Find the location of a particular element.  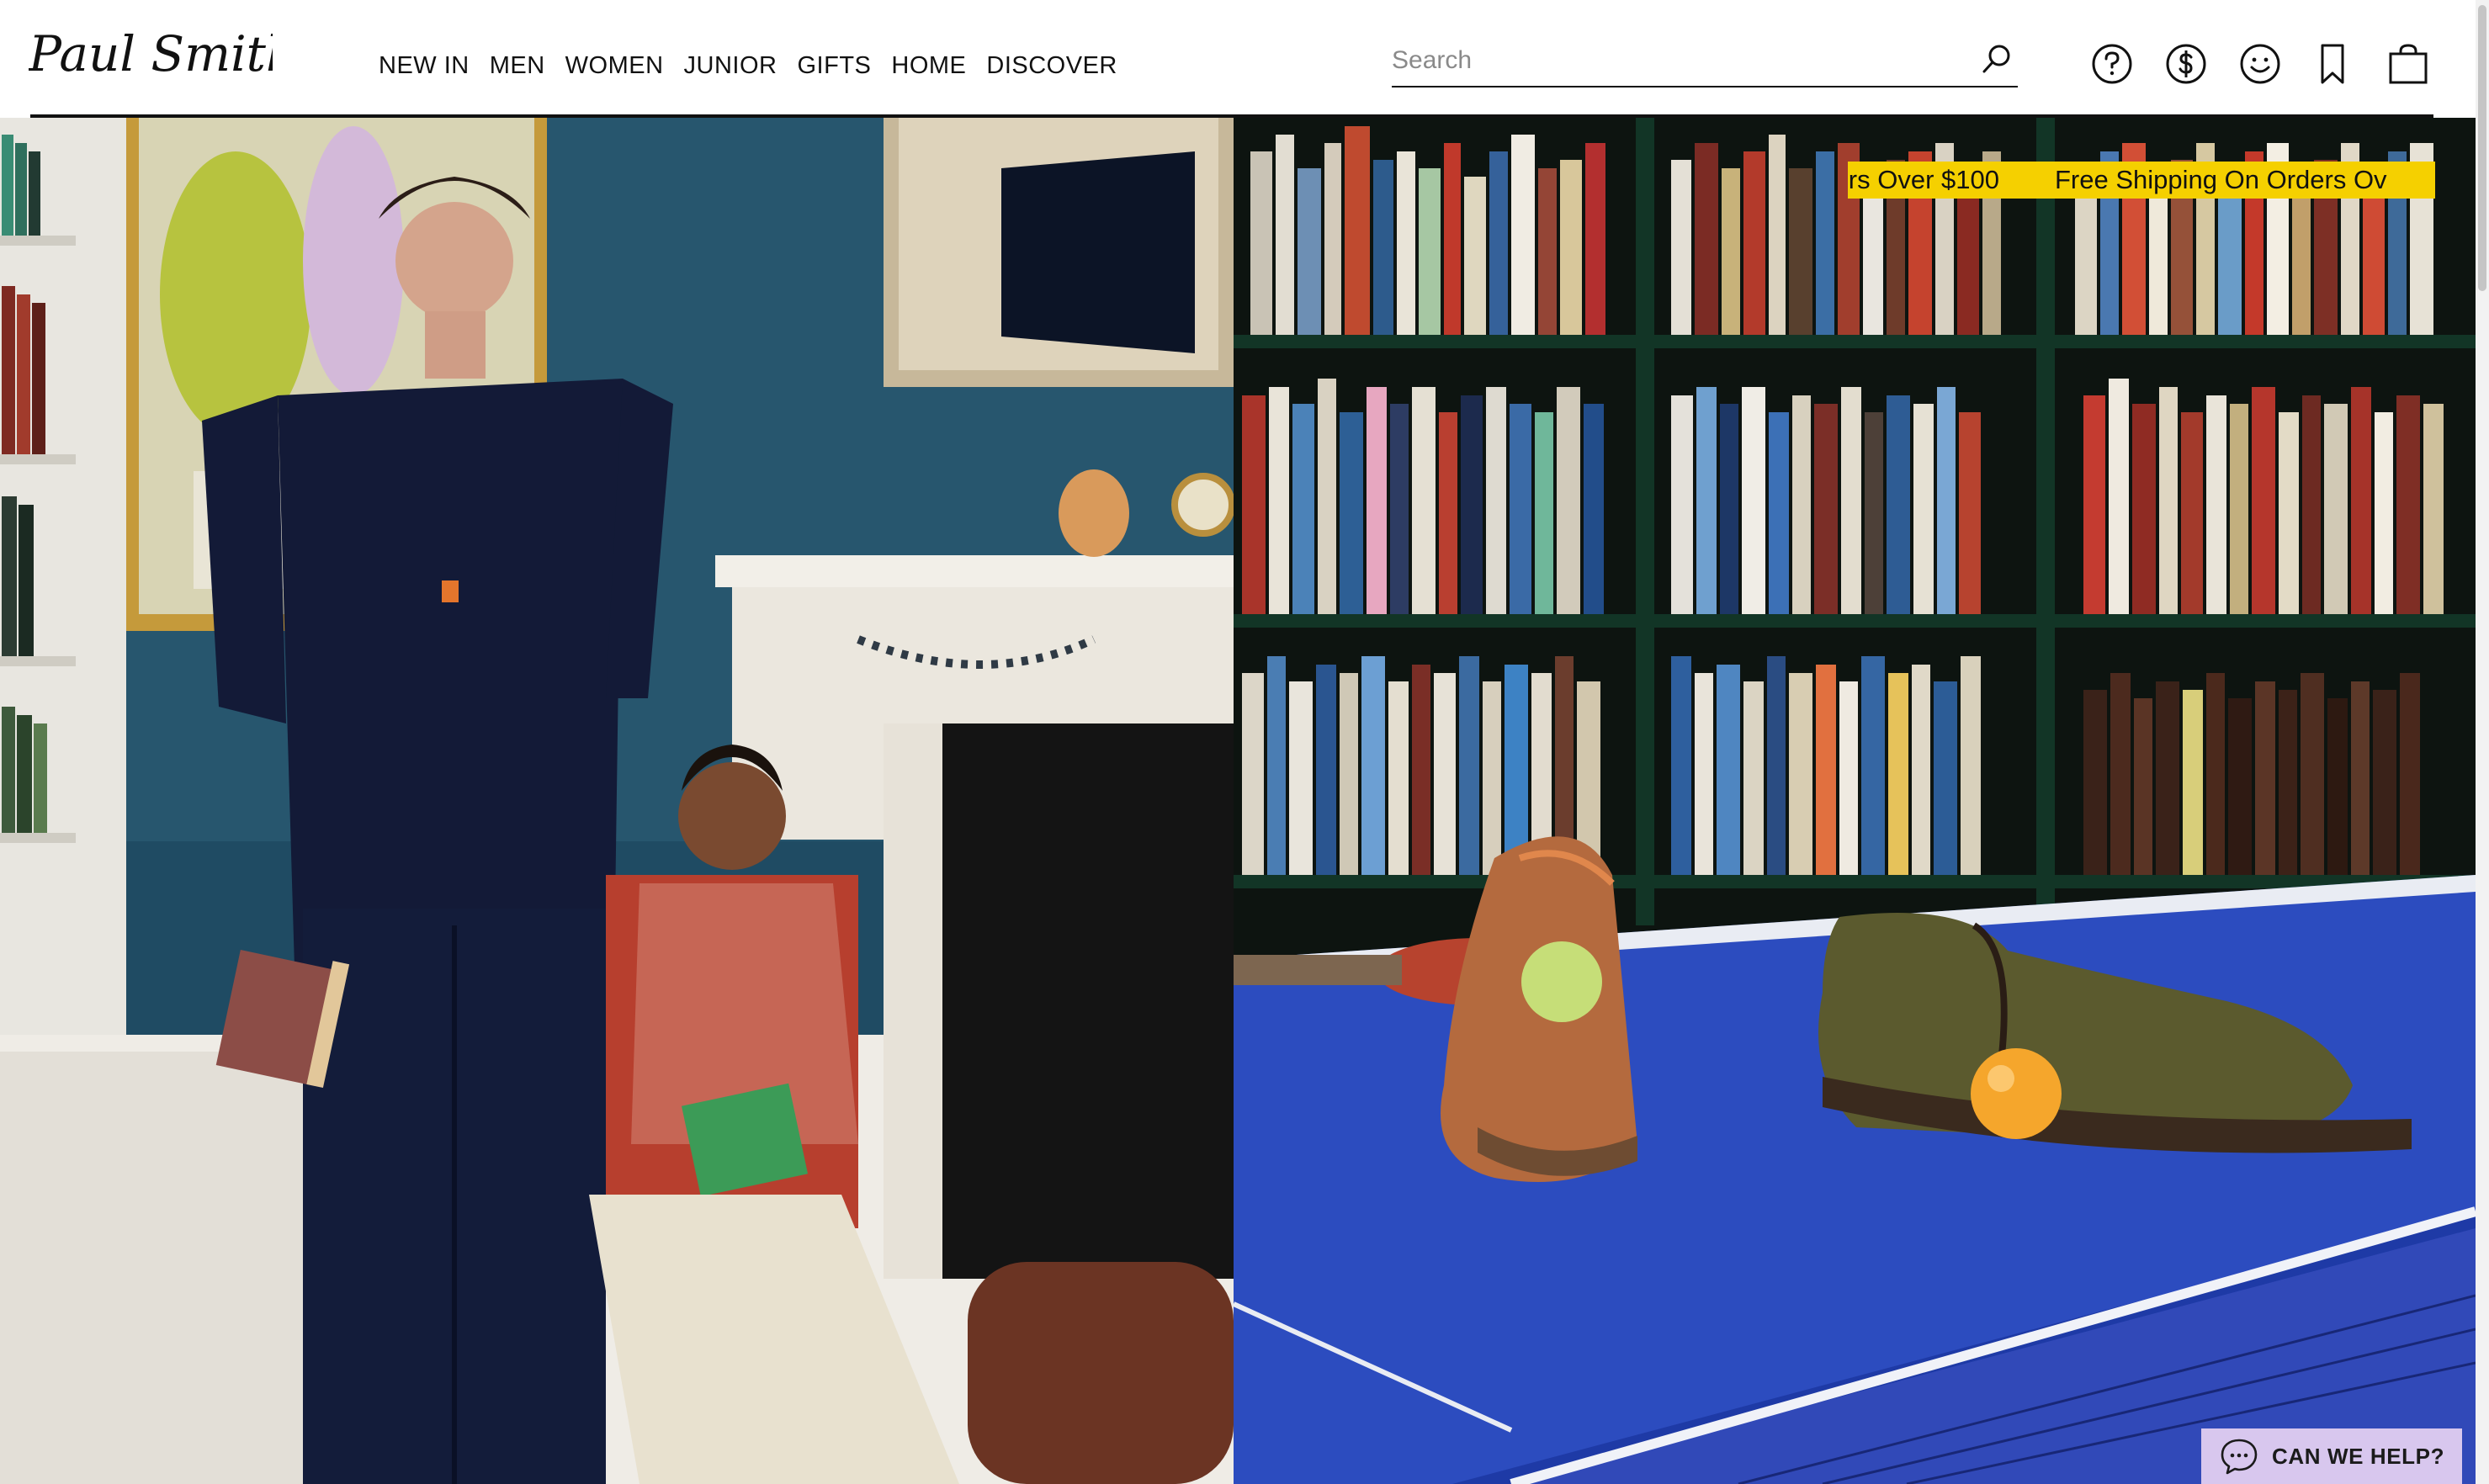

search-button is located at coordinates (1997, 59).